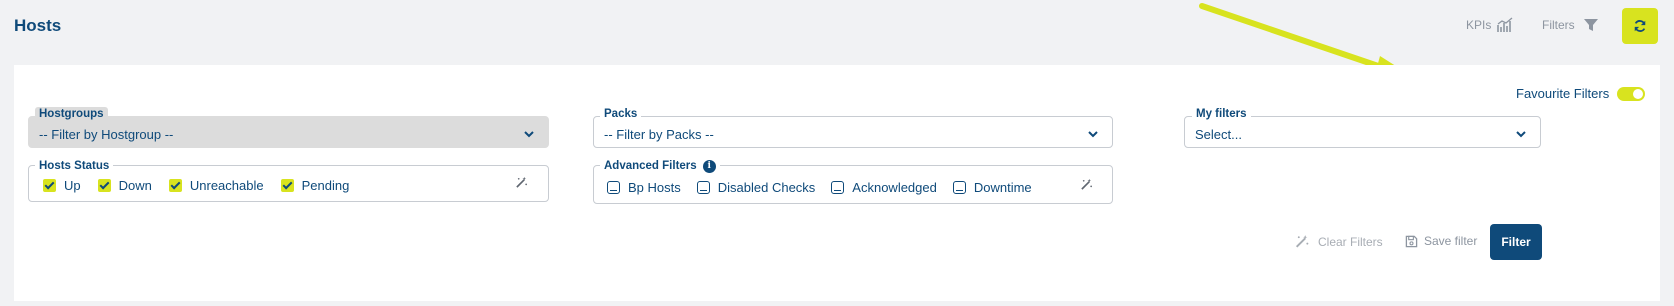 The image size is (1674, 306). What do you see at coordinates (135, 185) in the screenshot?
I see `checkbox-label: Down` at bounding box center [135, 185].